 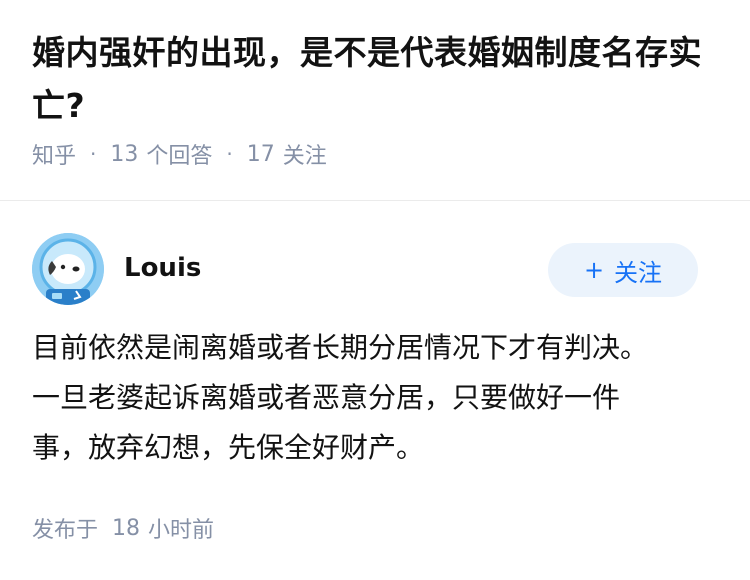 I want to click on publish-time-value: 18, so click(x=126, y=528).